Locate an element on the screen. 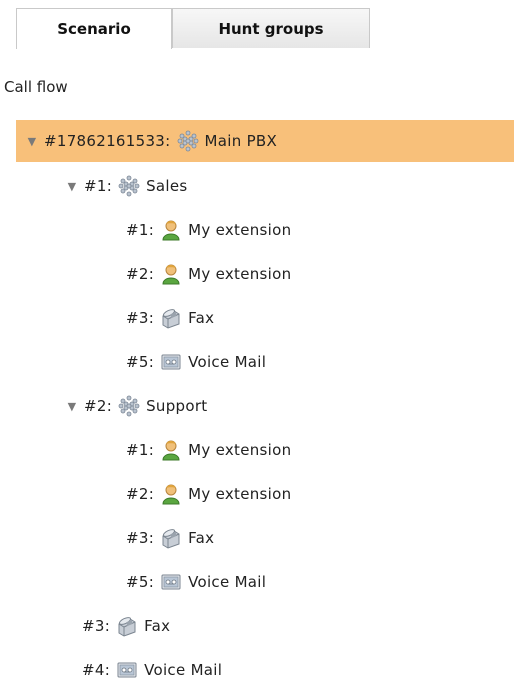 The width and height of the screenshot is (514, 692). tree-node-root: ▼ #17862161533: Main PBX is located at coordinates (265, 141).